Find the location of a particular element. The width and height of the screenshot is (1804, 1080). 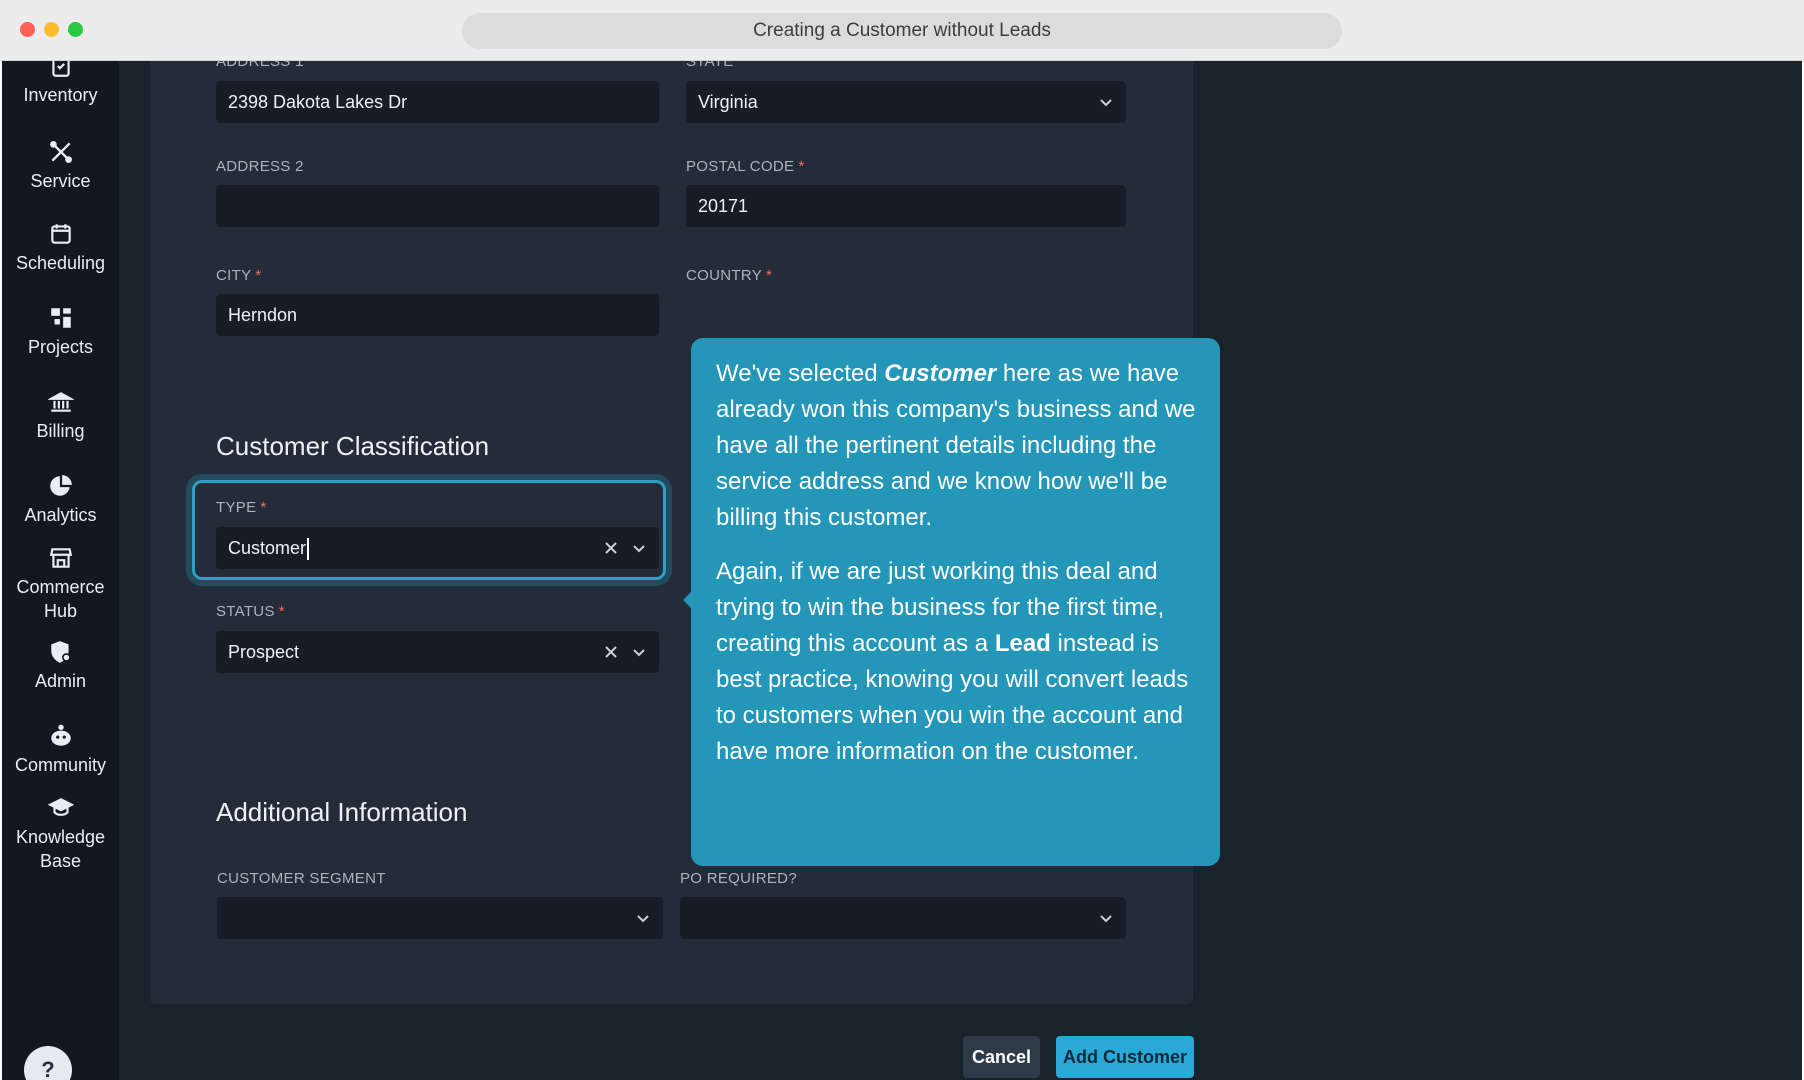

maximize-window-button is located at coordinates (75, 29).